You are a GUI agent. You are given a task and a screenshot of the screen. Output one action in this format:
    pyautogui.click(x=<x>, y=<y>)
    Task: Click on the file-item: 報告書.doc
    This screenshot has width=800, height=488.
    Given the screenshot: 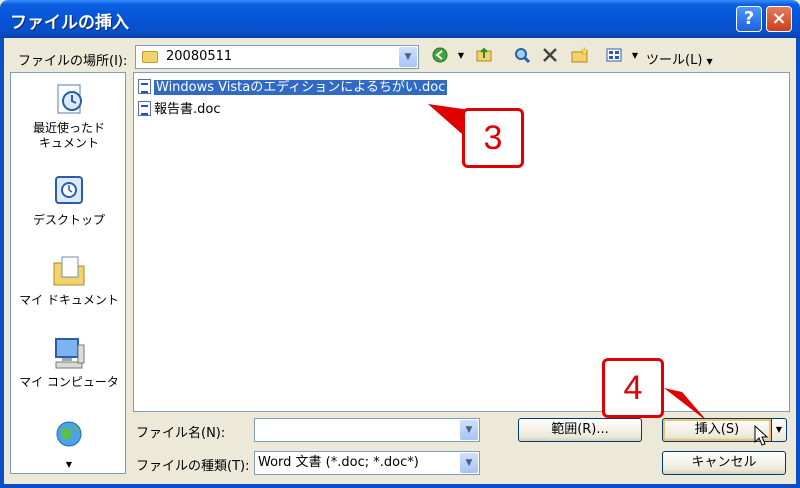 What is the action you would take?
    pyautogui.click(x=179, y=110)
    